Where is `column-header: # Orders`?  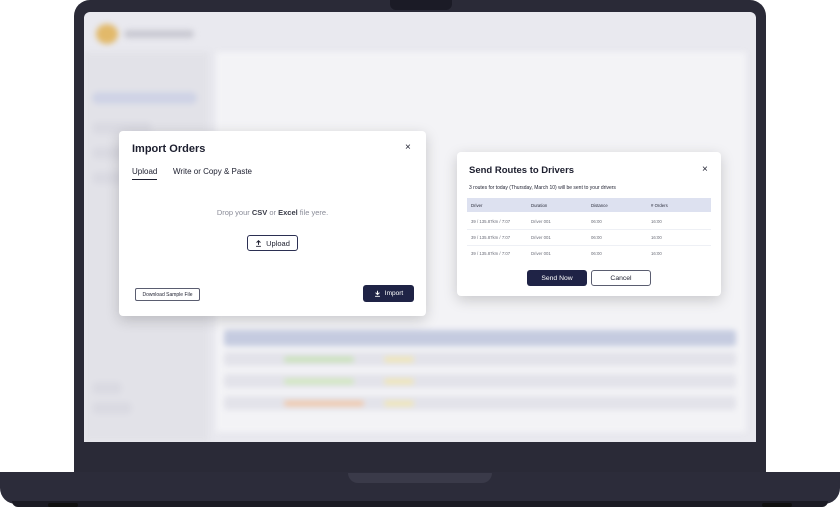
column-header: # Orders is located at coordinates (659, 205).